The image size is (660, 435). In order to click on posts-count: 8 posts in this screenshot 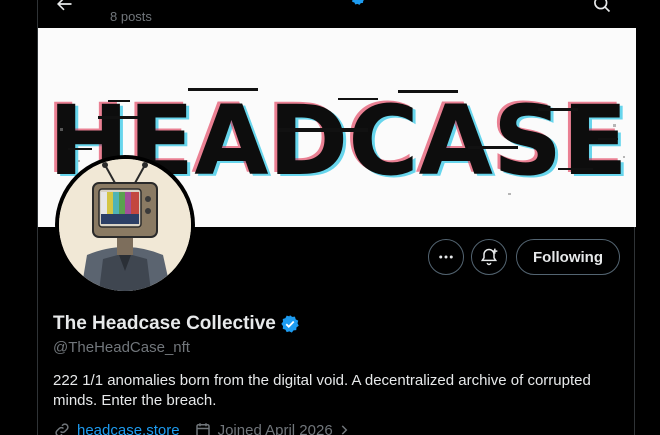, I will do `click(131, 16)`.